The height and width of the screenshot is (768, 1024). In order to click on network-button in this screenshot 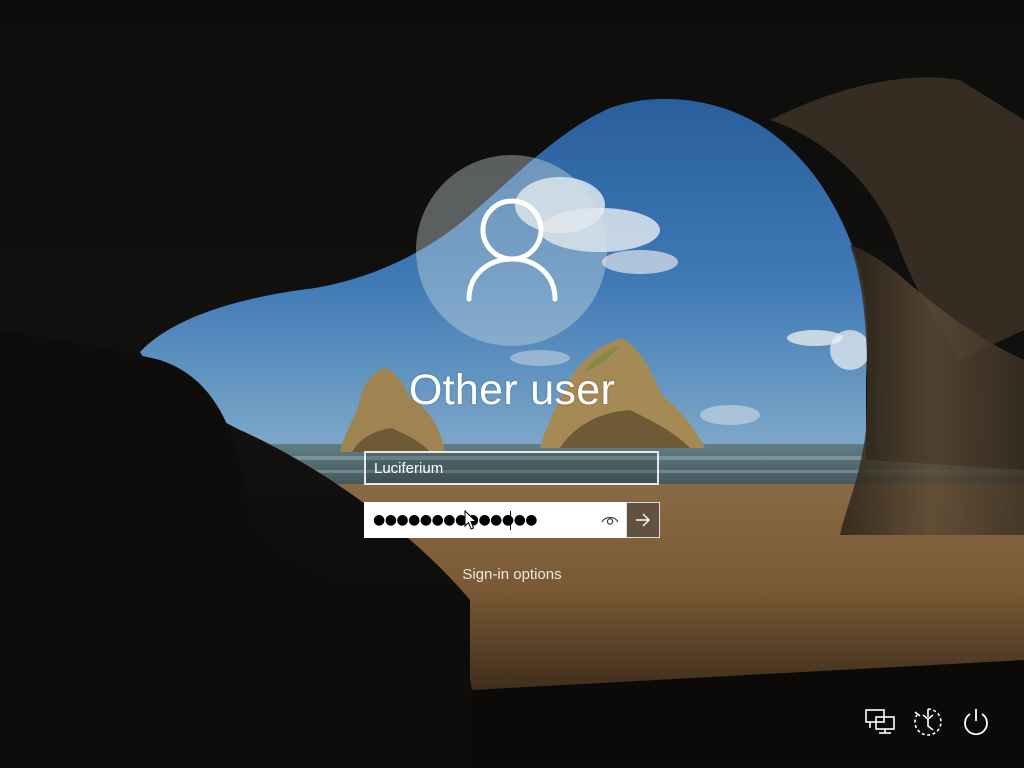, I will do `click(880, 722)`.